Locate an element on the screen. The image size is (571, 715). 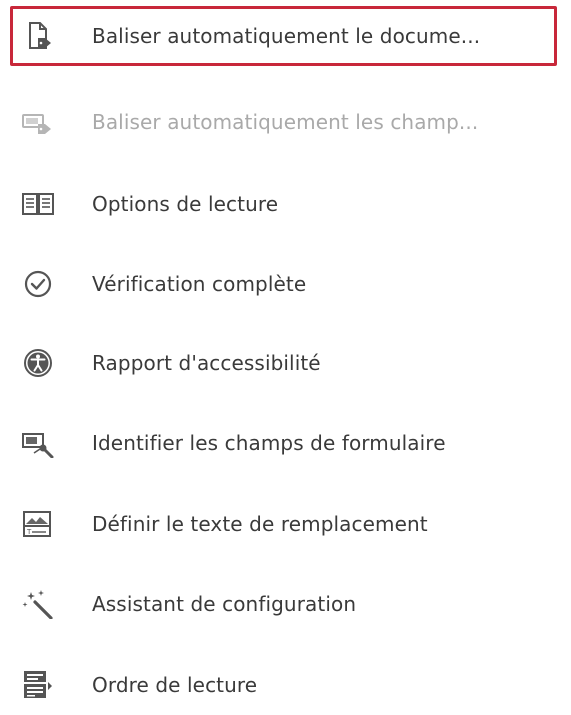
menu-item-identify-form-fields: Identifier les champs de formulaire is located at coordinates (283, 443).